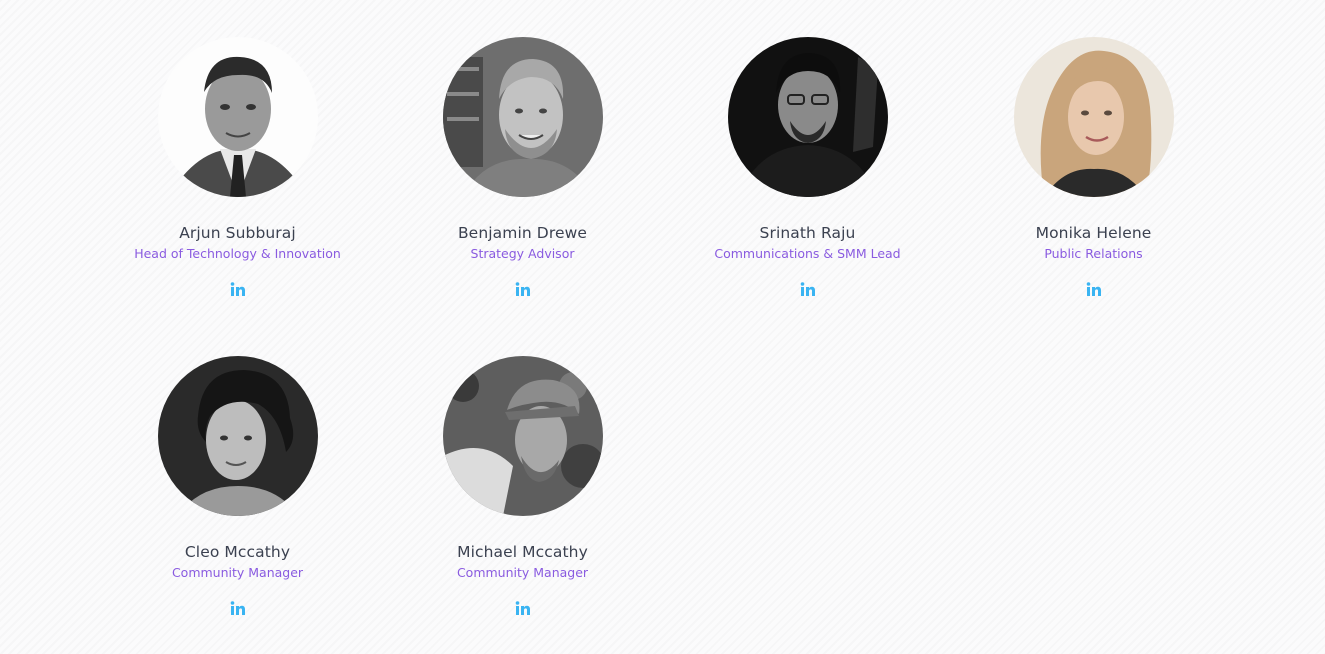 Image resolution: width=1325 pixels, height=654 pixels. Describe the element at coordinates (1093, 233) in the screenshot. I see `member-name: Monika Helene` at that location.